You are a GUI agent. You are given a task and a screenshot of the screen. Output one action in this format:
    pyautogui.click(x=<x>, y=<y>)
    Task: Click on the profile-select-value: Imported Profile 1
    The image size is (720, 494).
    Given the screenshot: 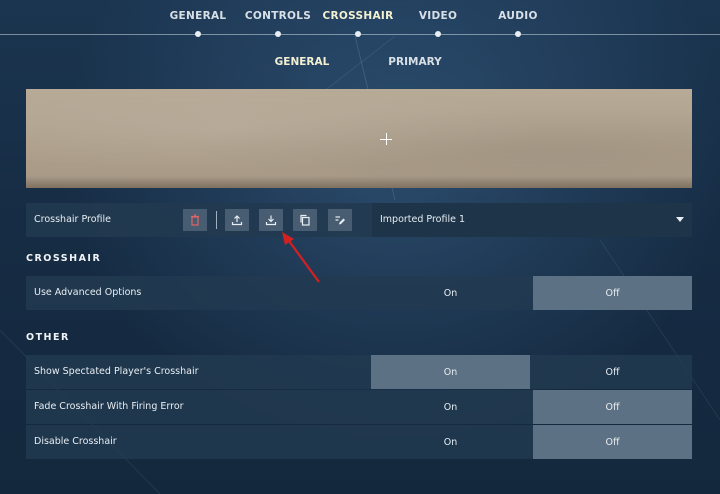 What is the action you would take?
    pyautogui.click(x=423, y=219)
    